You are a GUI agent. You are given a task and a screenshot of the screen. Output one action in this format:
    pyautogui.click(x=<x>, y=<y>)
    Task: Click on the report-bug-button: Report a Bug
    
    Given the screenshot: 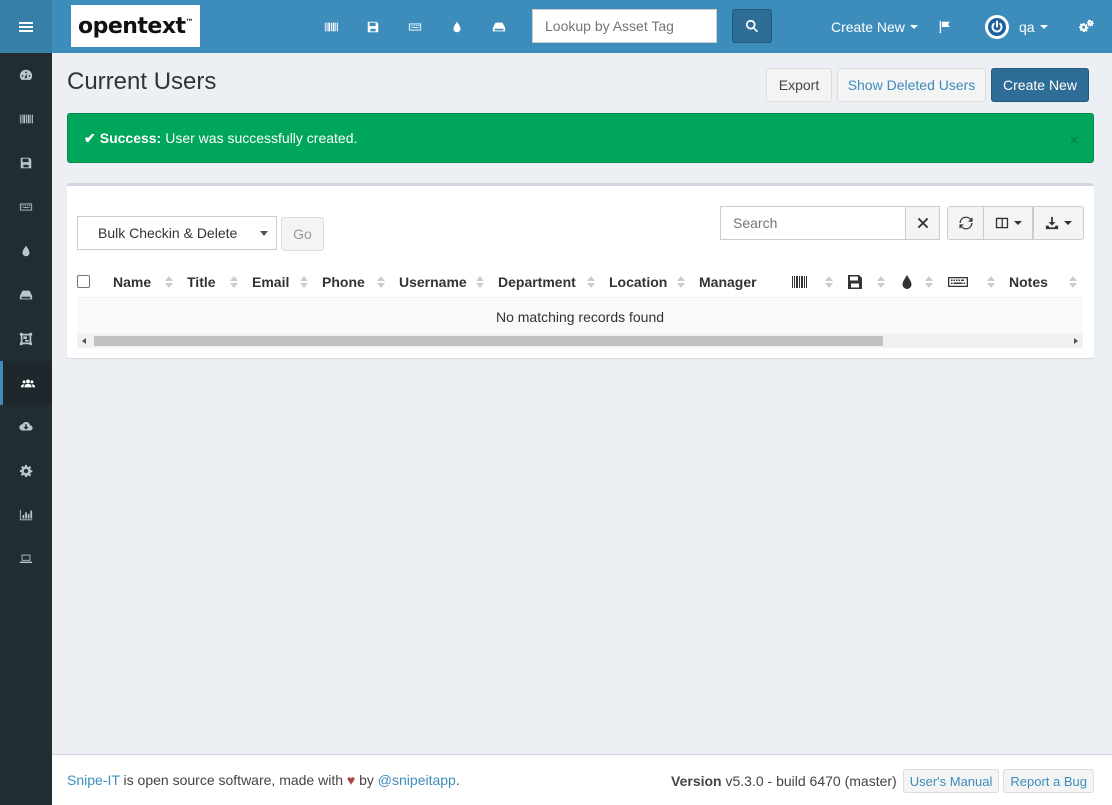 What is the action you would take?
    pyautogui.click(x=1048, y=781)
    